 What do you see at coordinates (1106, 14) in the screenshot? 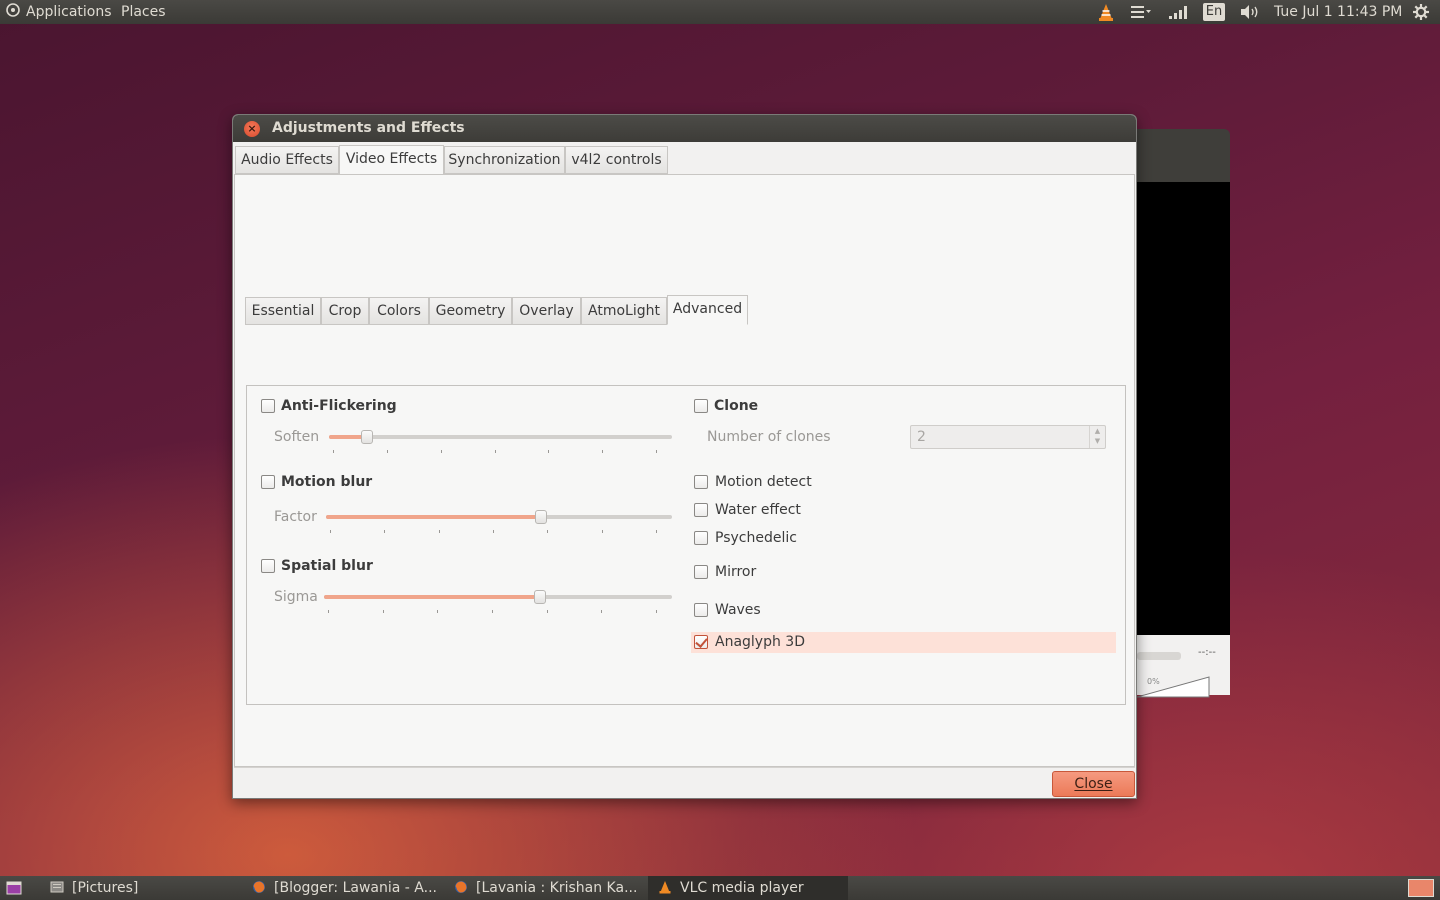
I see `vlc-tray-icon` at bounding box center [1106, 14].